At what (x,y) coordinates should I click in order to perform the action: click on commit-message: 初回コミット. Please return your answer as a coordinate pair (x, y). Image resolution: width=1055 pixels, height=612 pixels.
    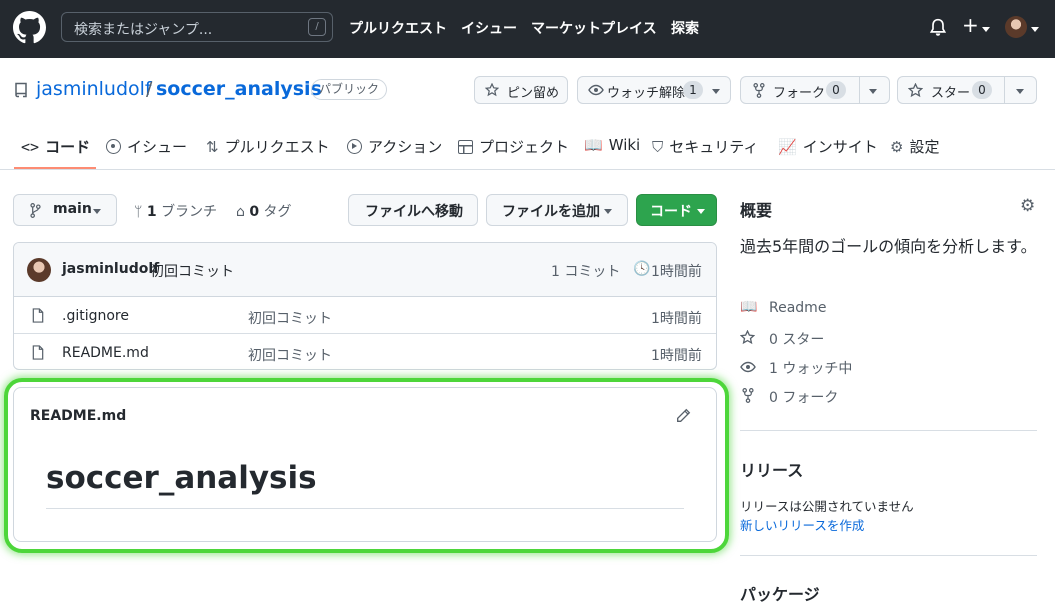
    Looking at the image, I should click on (192, 271).